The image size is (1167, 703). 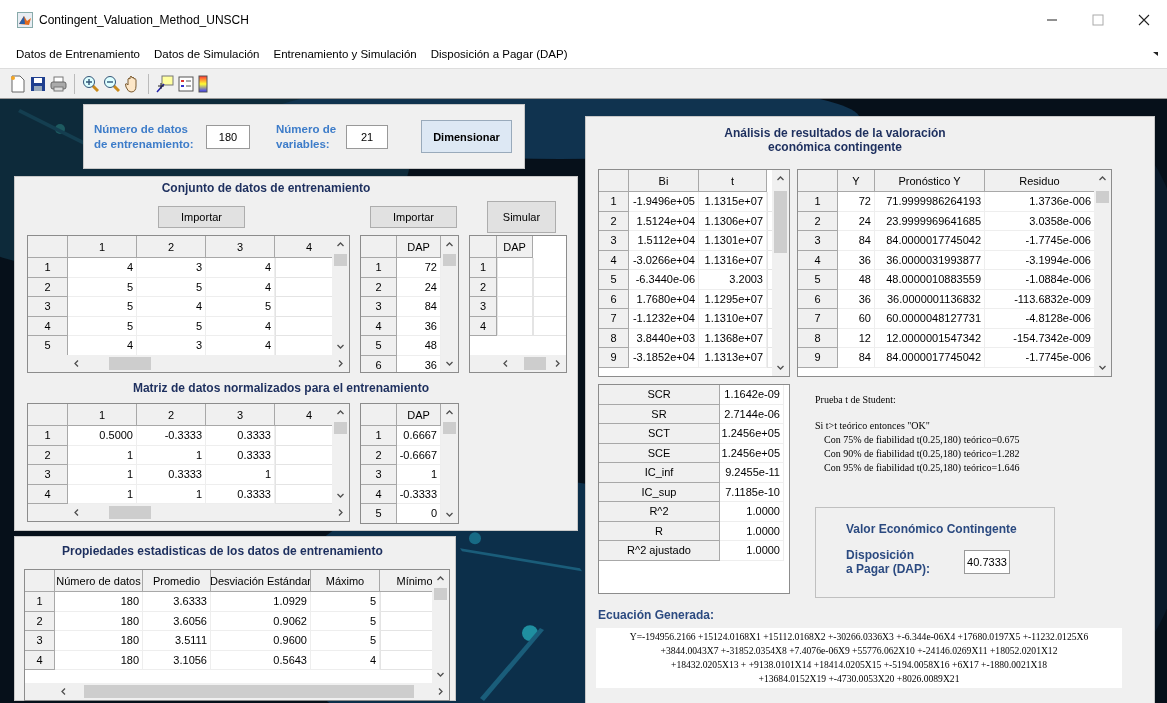 What do you see at coordinates (78, 54) in the screenshot?
I see `menu-item: Datos de Entrenamiento` at bounding box center [78, 54].